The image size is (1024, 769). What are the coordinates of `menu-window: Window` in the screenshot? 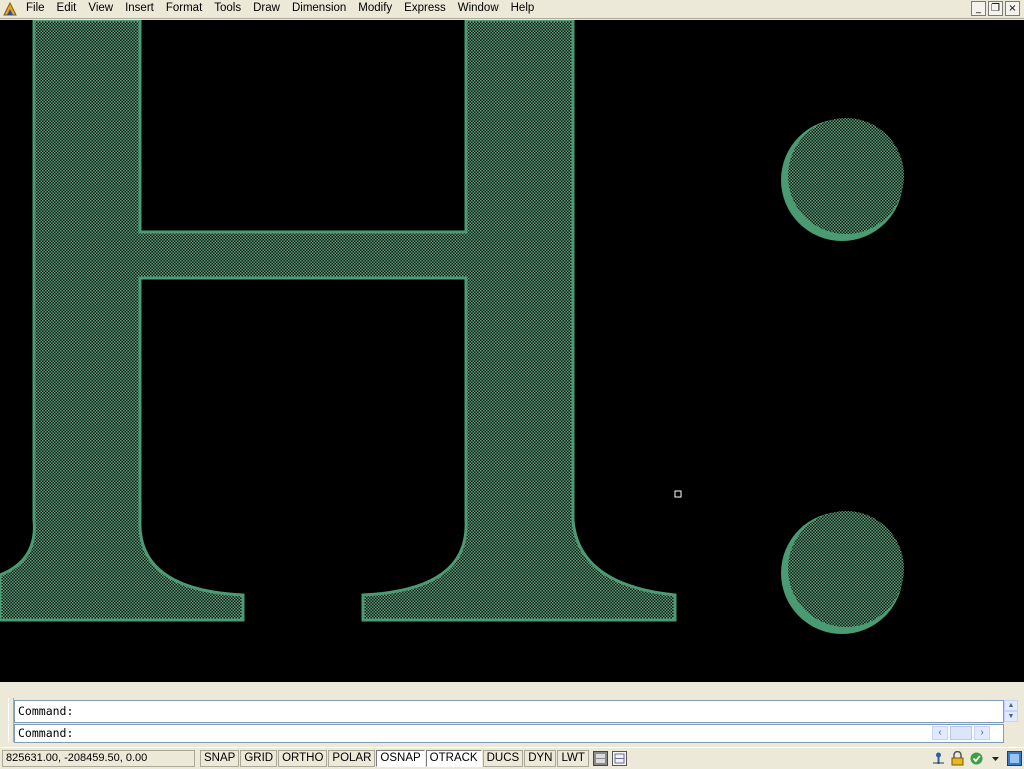 It's located at (478, 9).